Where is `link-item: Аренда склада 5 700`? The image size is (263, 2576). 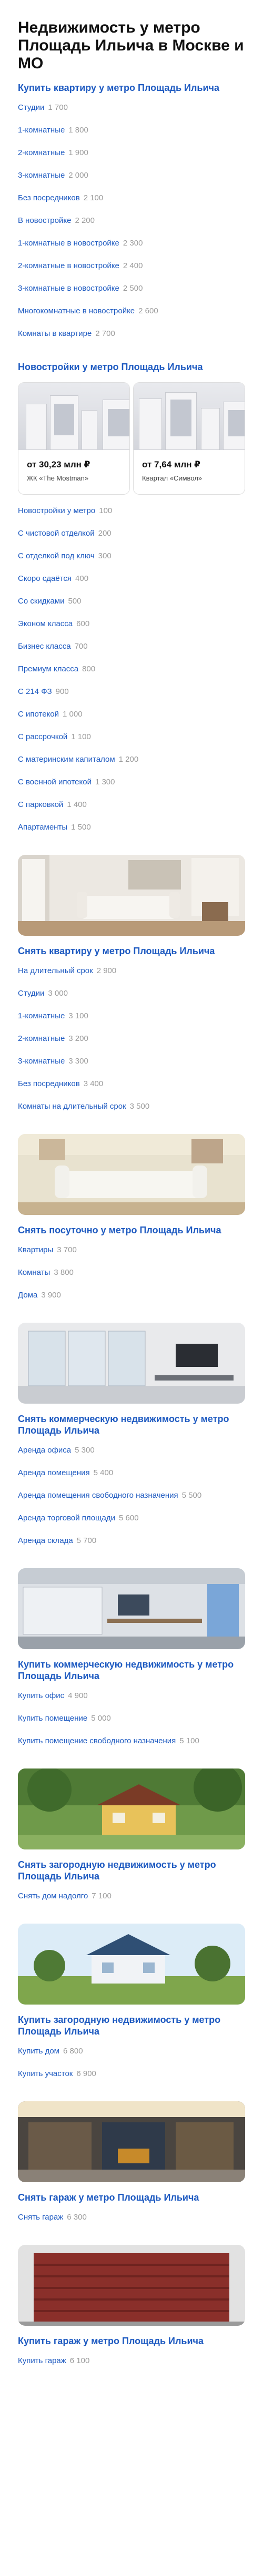 link-item: Аренда склада 5 700 is located at coordinates (131, 1547).